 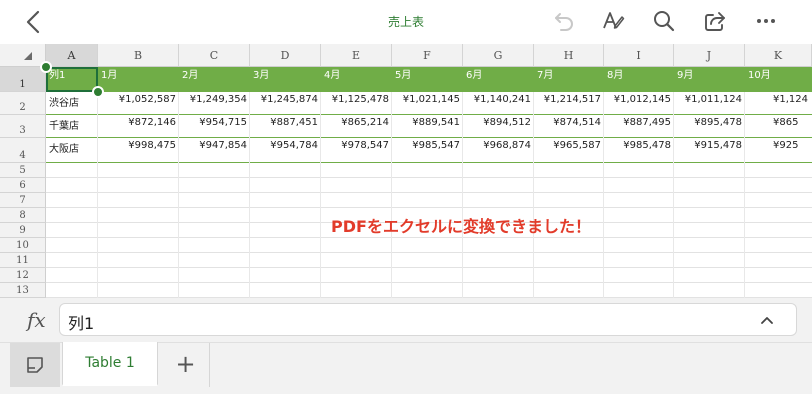 I want to click on row-header: 1, so click(x=23, y=79).